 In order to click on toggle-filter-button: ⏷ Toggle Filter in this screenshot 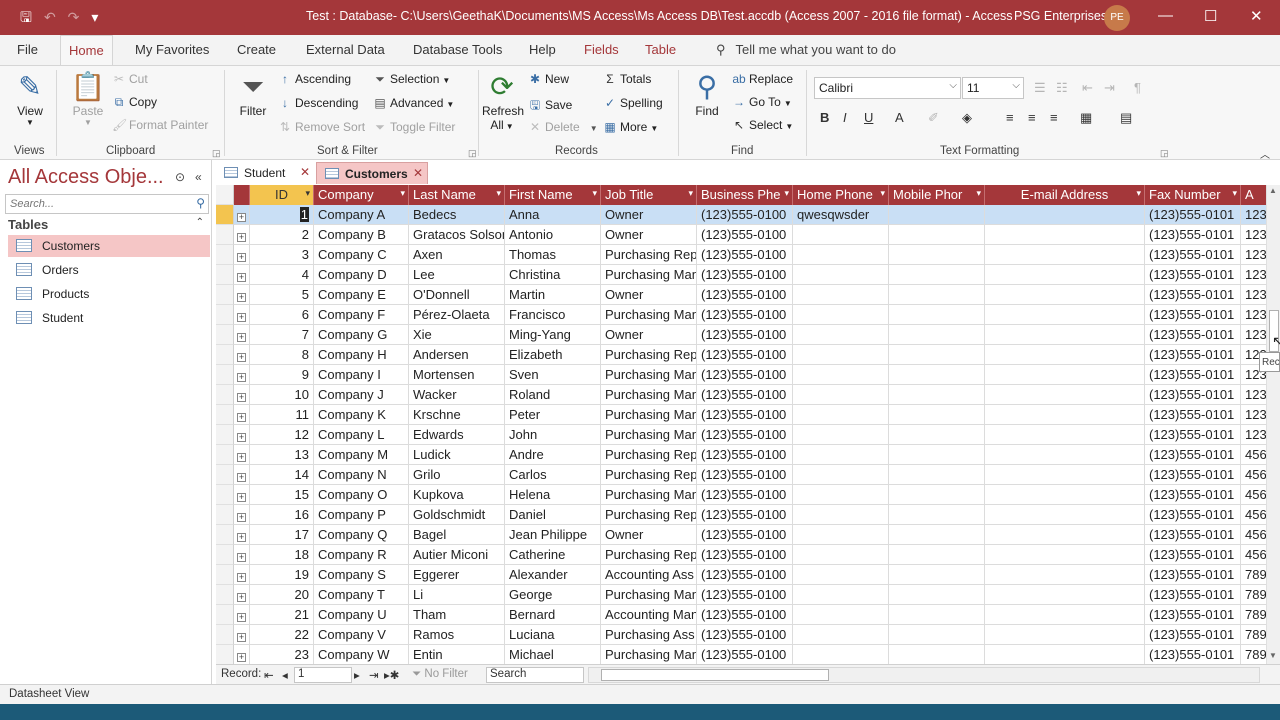, I will do `click(414, 127)`.